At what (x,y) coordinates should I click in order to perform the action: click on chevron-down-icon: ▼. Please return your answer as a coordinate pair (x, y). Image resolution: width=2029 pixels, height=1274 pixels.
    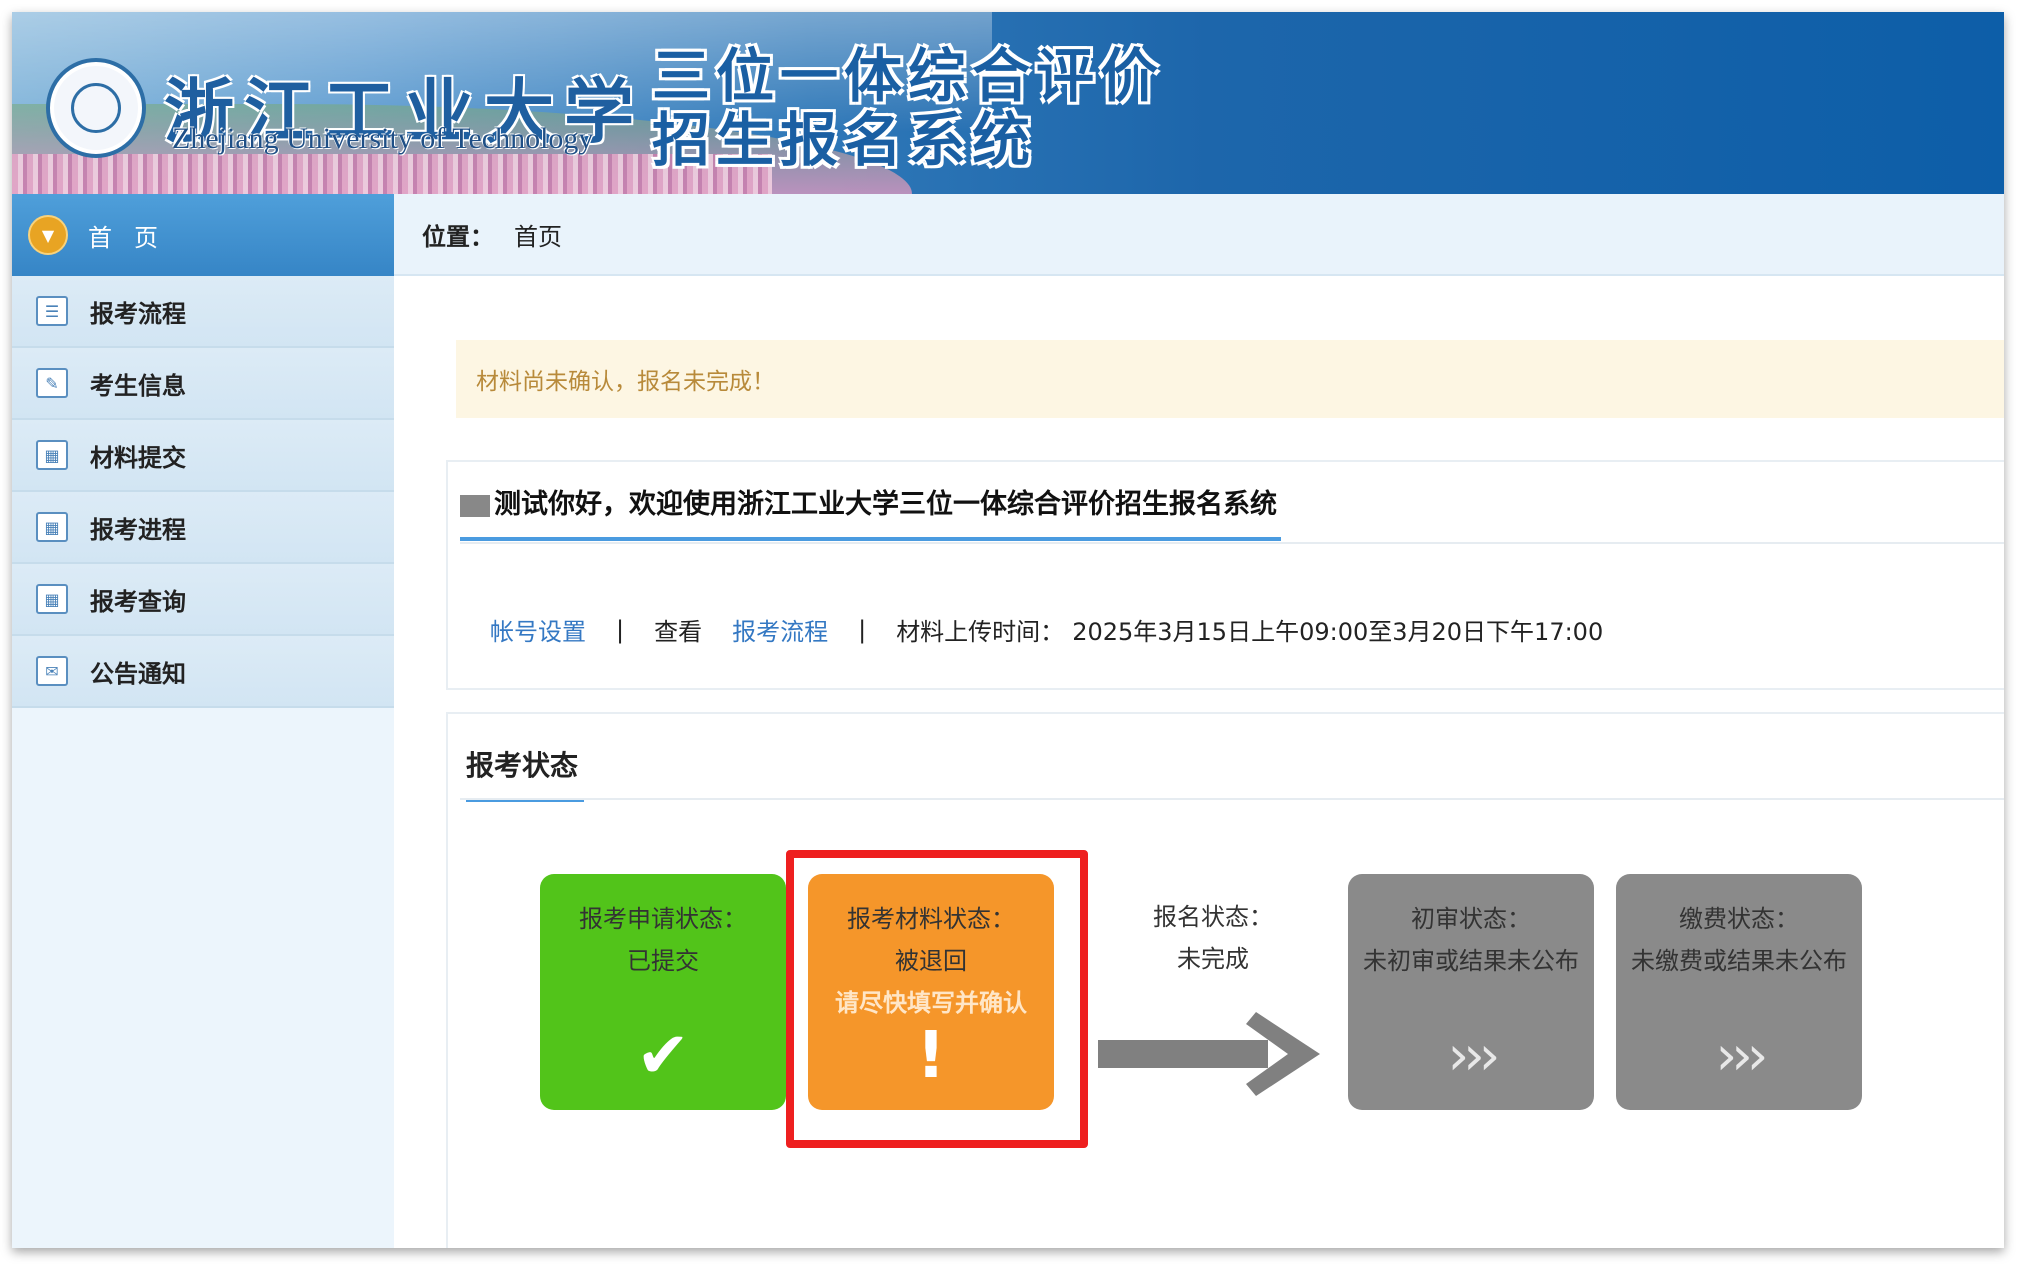
    Looking at the image, I should click on (48, 235).